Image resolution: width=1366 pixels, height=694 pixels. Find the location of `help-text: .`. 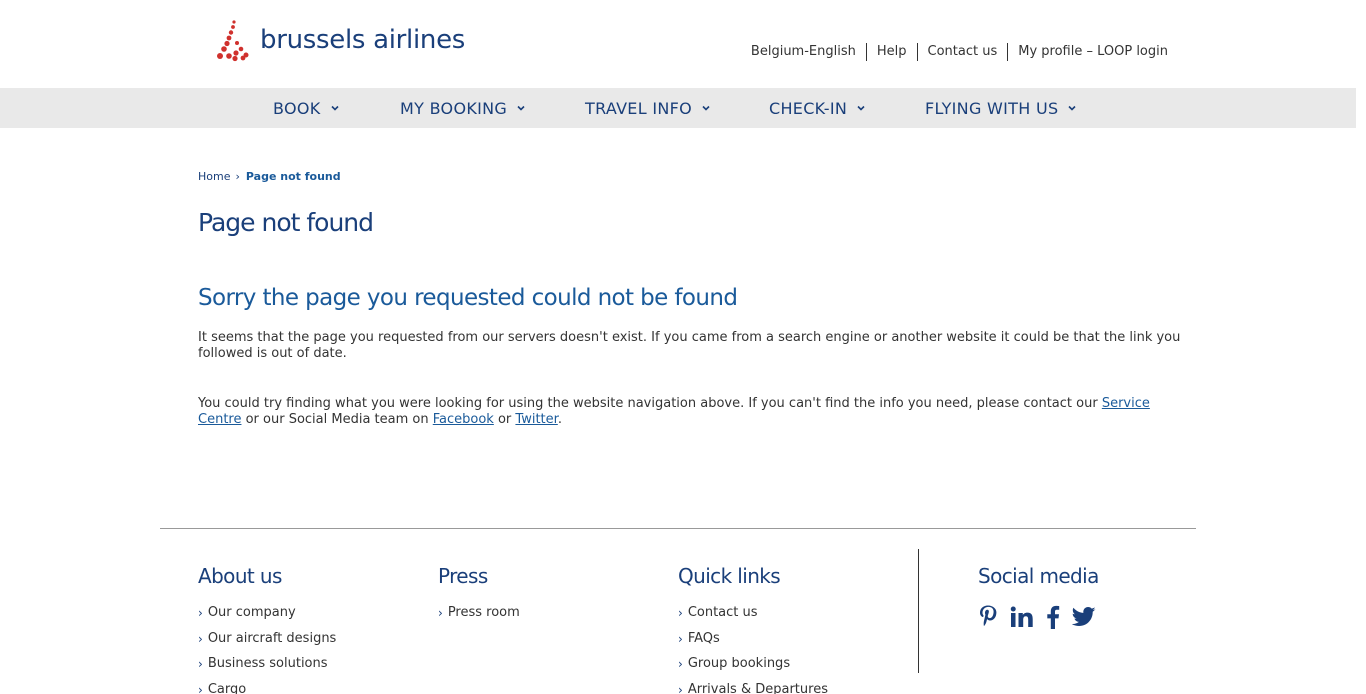

help-text: . is located at coordinates (559, 419).